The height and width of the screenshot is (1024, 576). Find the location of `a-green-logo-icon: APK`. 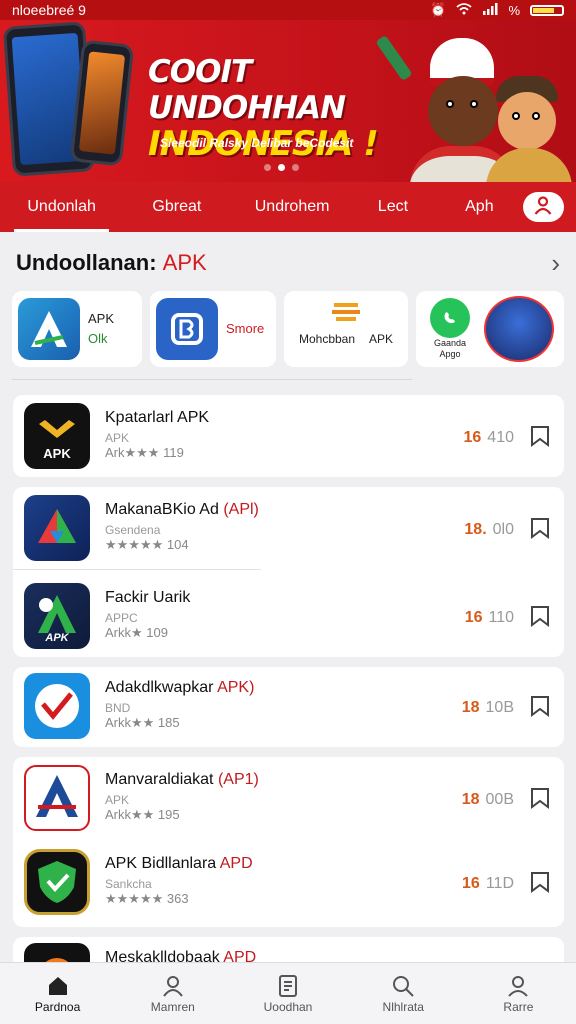

a-green-logo-icon: APK is located at coordinates (57, 616).